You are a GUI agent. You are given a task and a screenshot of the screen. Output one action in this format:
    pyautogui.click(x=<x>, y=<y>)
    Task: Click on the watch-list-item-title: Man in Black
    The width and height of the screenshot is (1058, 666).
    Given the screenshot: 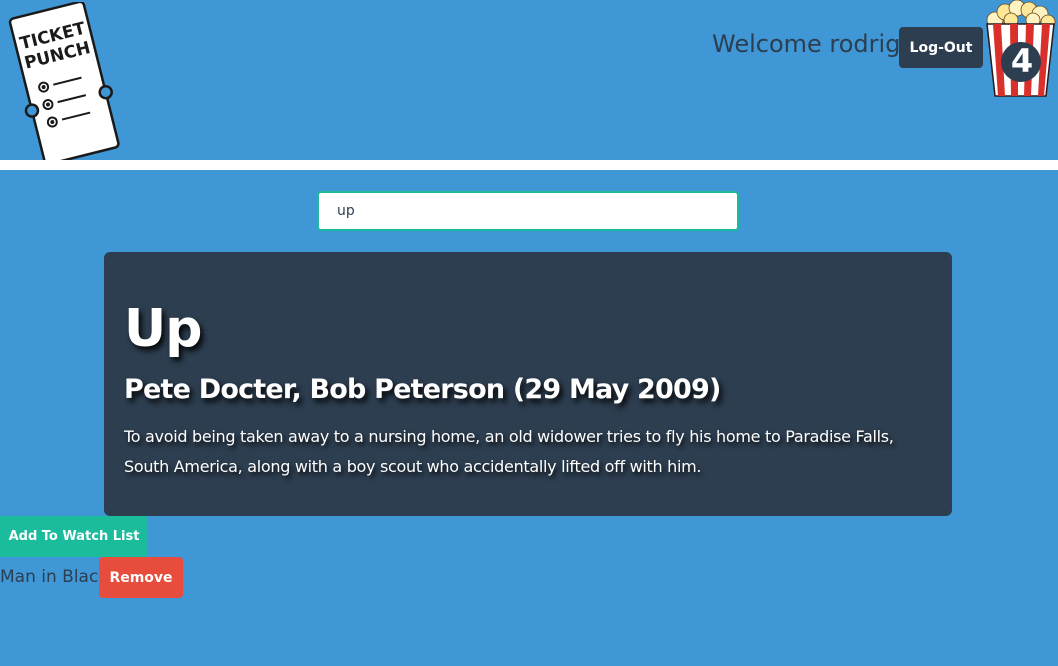 What is the action you would take?
    pyautogui.click(x=54, y=577)
    